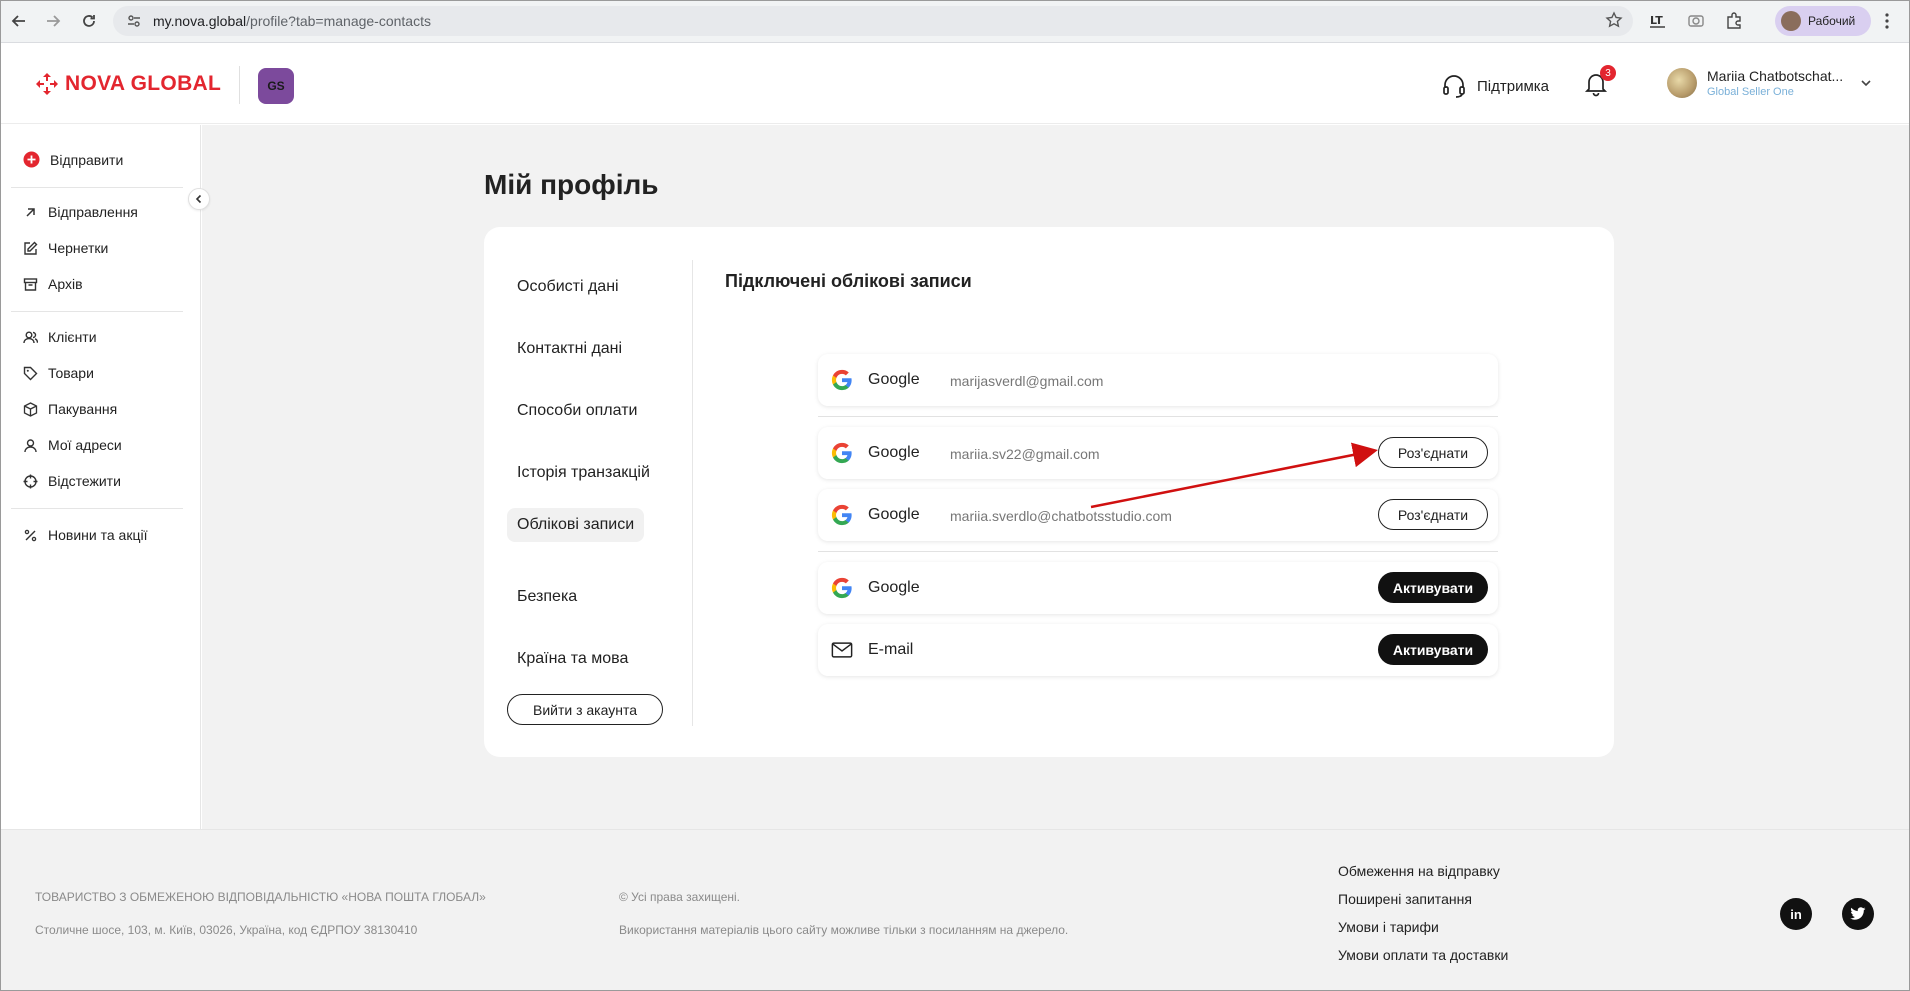 Image resolution: width=1910 pixels, height=991 pixels. What do you see at coordinates (585, 709) in the screenshot?
I see `logout-button: Вийти з акаунта` at bounding box center [585, 709].